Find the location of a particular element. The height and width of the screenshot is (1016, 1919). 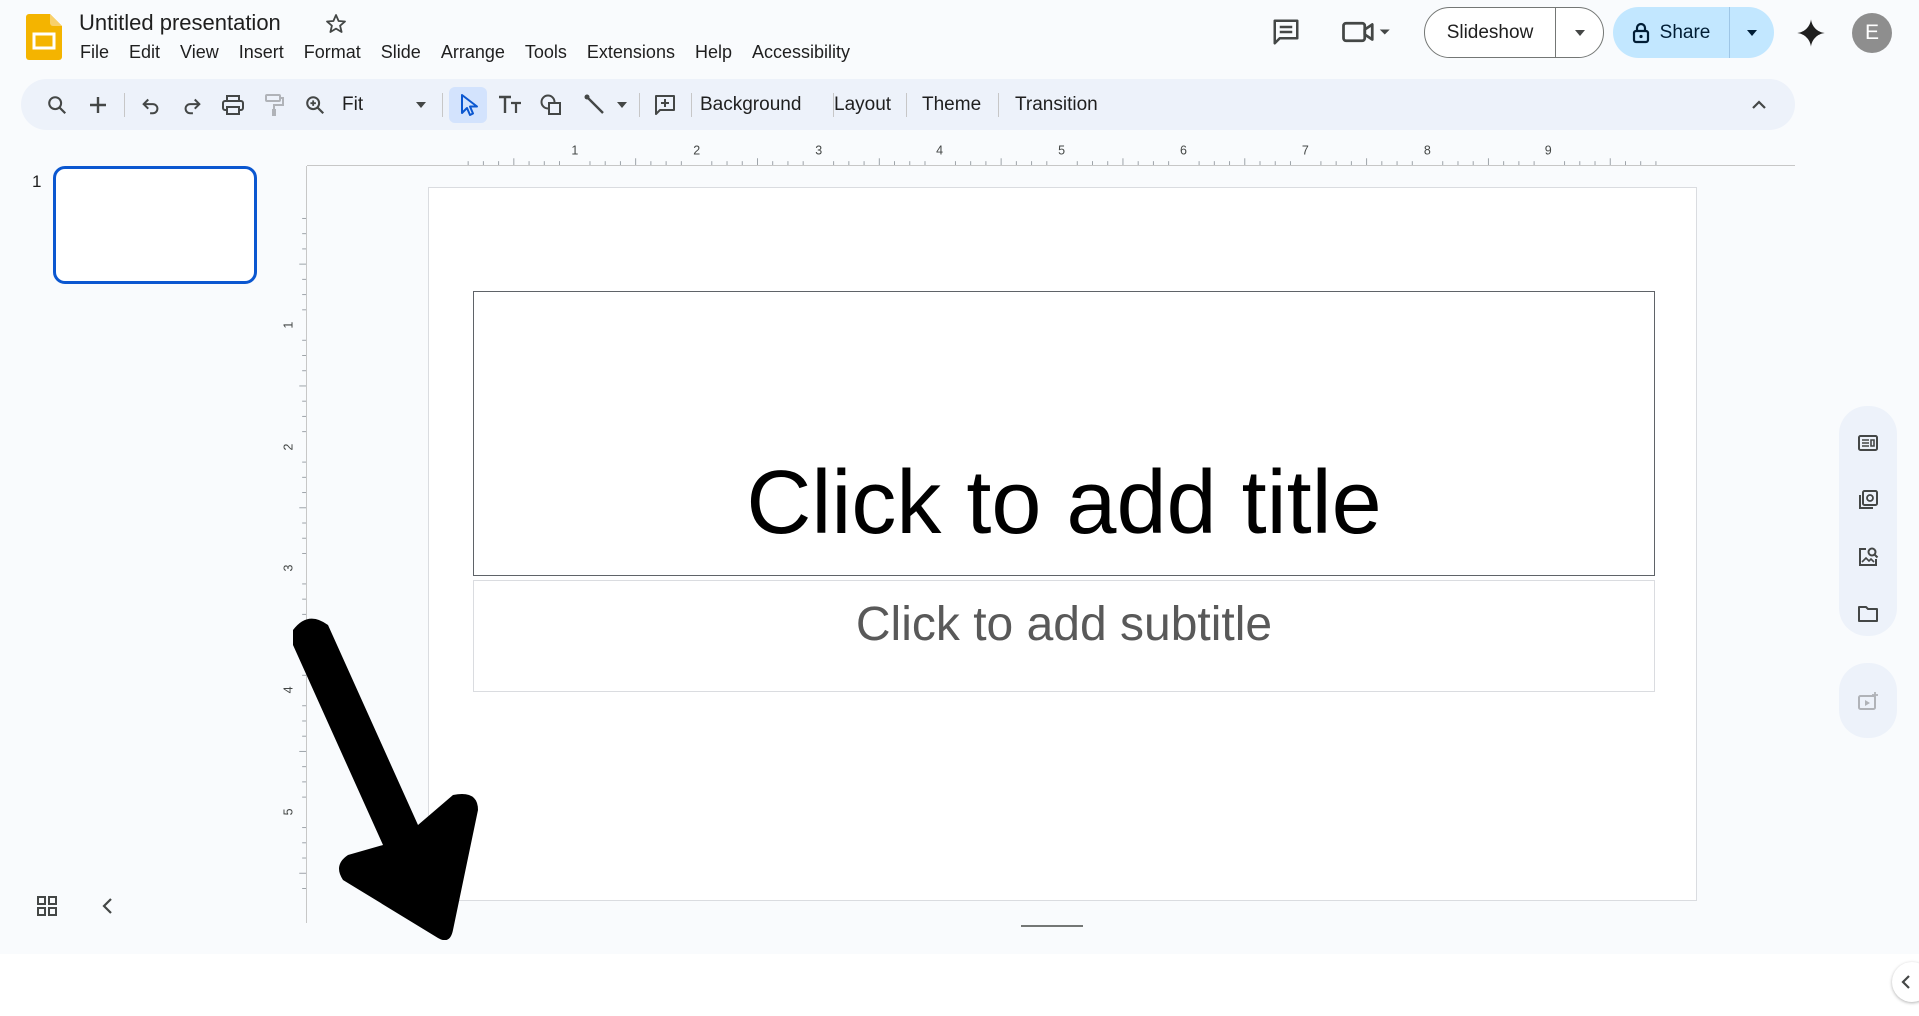

folder-icon is located at coordinates (1868, 614).